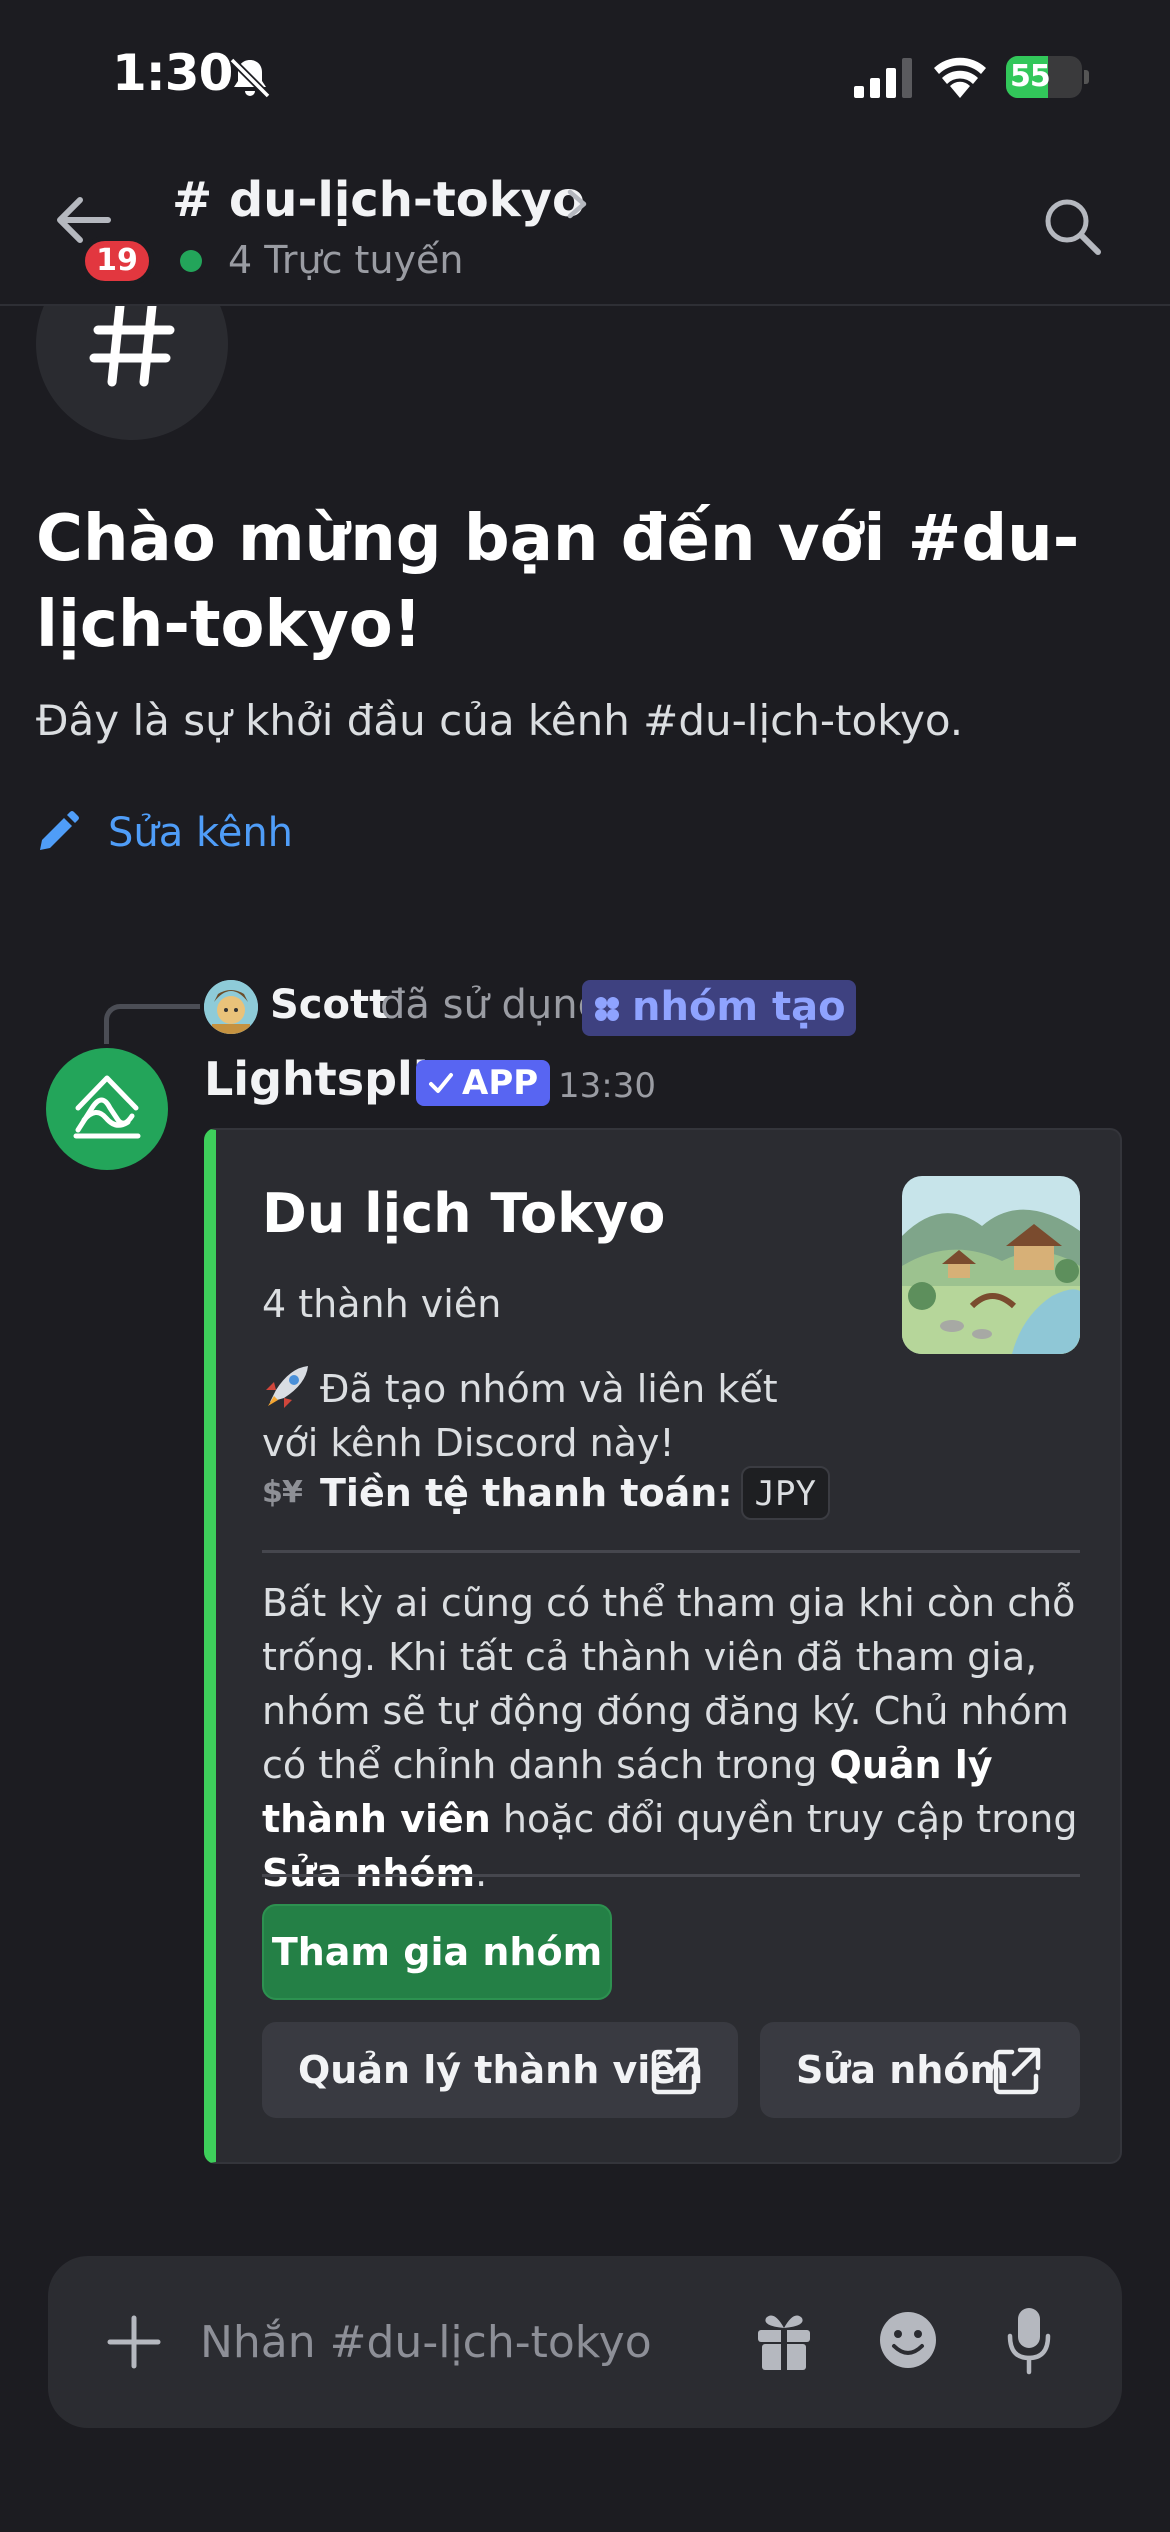 The width and height of the screenshot is (1170, 2532). What do you see at coordinates (784, 2340) in the screenshot?
I see `gift-icon` at bounding box center [784, 2340].